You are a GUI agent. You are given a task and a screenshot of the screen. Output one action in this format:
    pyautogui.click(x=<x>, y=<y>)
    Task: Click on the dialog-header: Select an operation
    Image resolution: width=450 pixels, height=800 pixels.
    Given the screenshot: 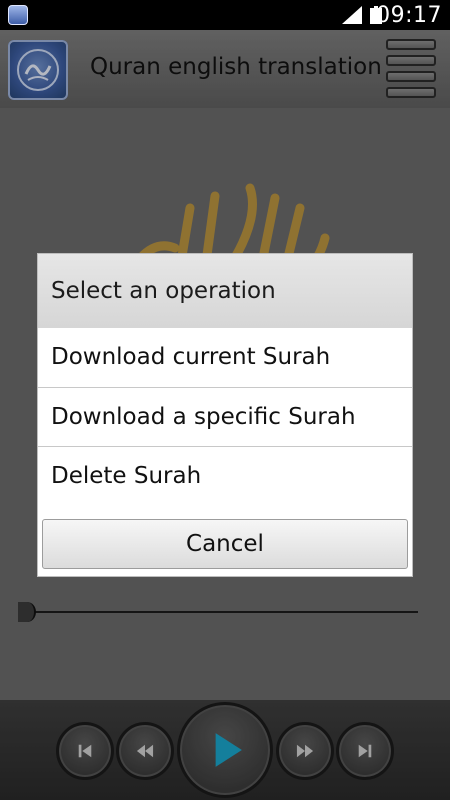 What is the action you would take?
    pyautogui.click(x=225, y=291)
    